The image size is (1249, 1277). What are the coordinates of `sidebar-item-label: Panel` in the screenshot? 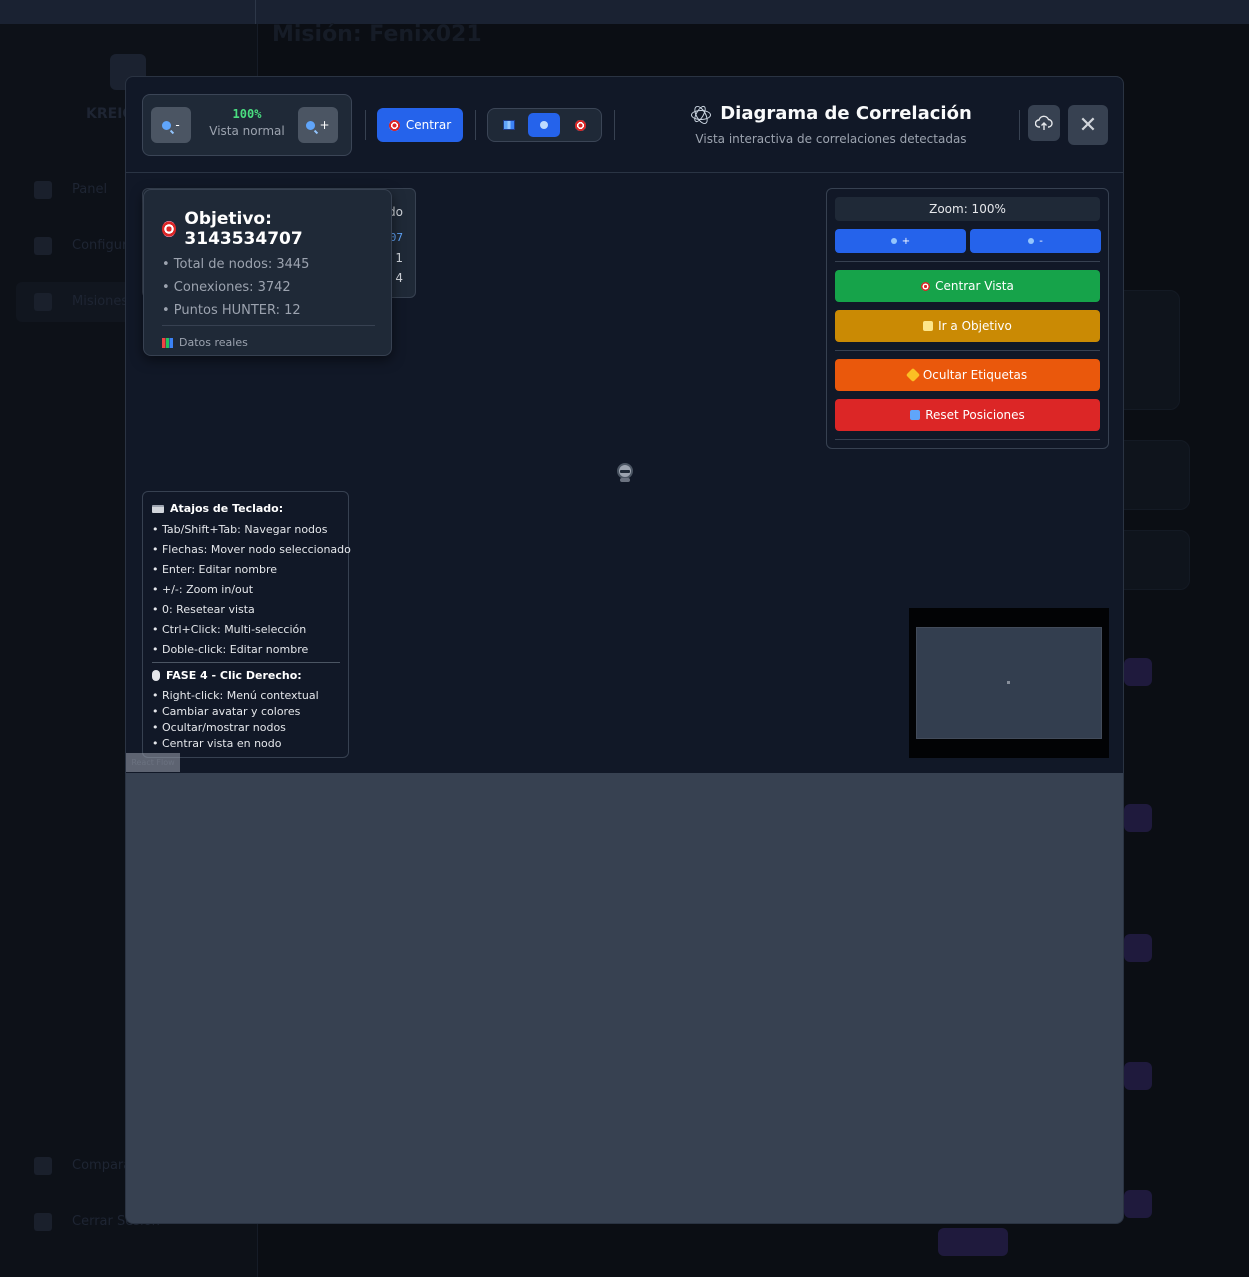 It's located at (90, 189).